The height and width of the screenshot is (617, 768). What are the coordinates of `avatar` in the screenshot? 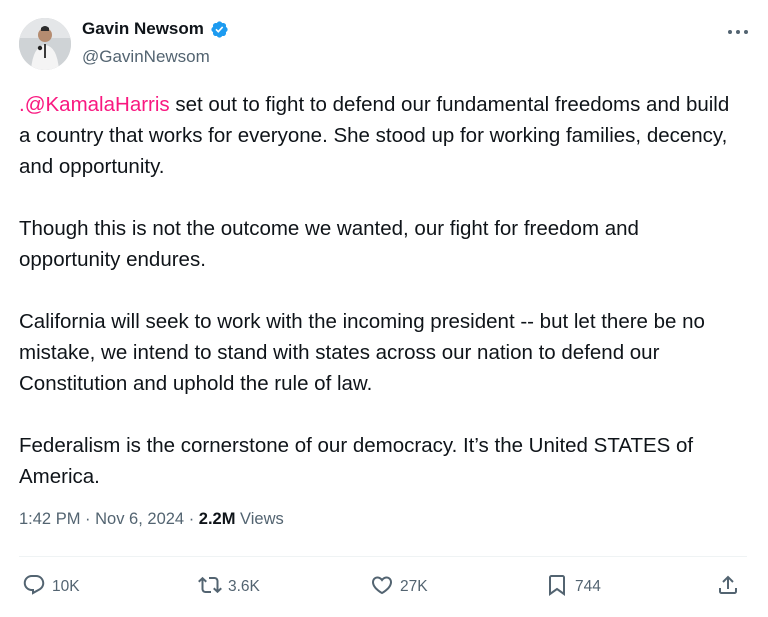 It's located at (45, 44).